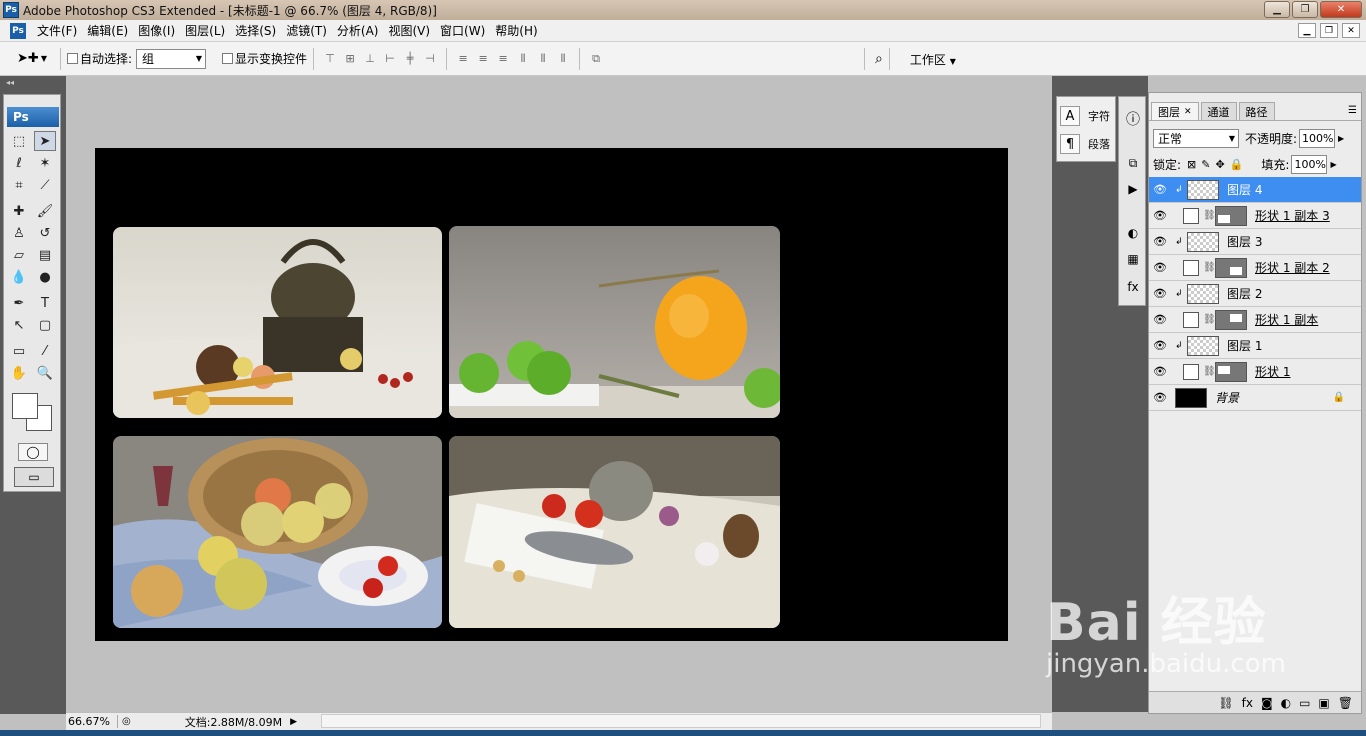 The width and height of the screenshot is (1366, 736). Describe the element at coordinates (32, 59) in the screenshot. I see `tool-preset-picker: ➤✚ ▼` at that location.